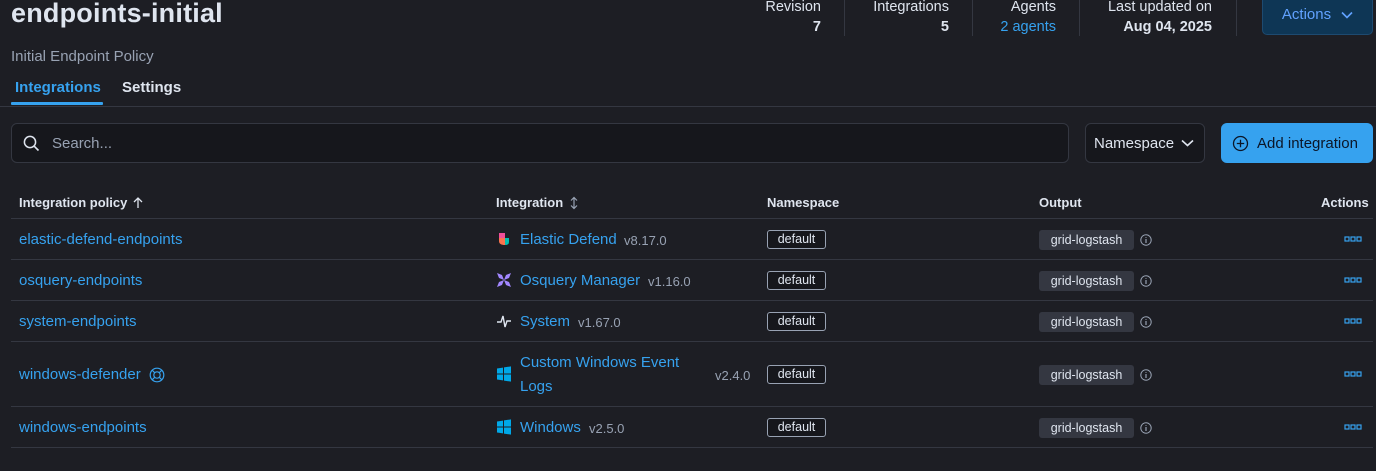  What do you see at coordinates (1160, 18) in the screenshot?
I see `stat-last-updated: Last updated on Aug 04, 2025` at bounding box center [1160, 18].